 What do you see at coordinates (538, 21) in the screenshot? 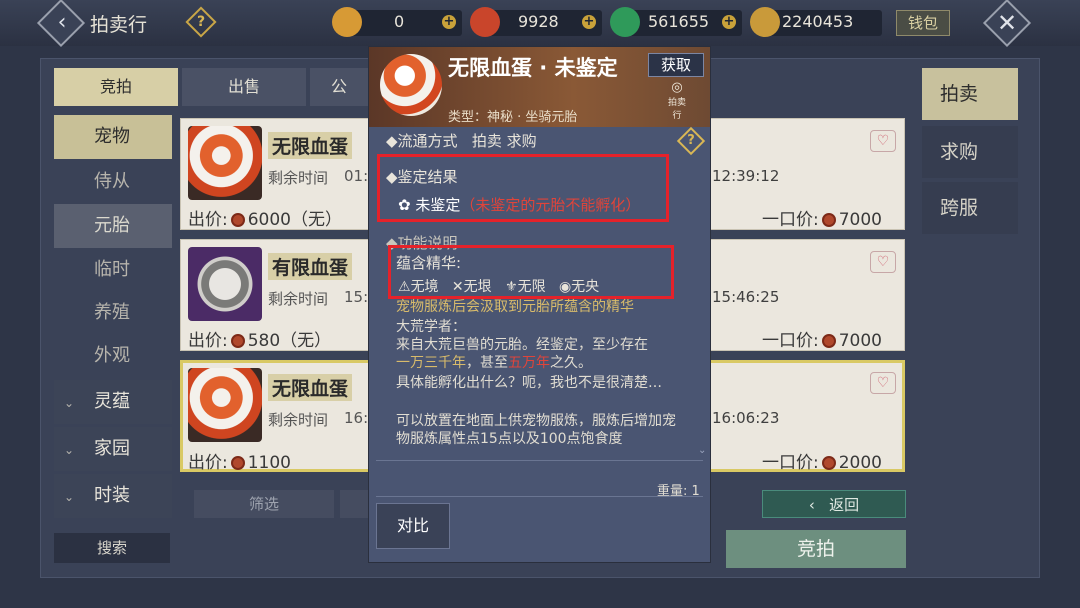
I see `currency-b-value: 9928` at bounding box center [538, 21].